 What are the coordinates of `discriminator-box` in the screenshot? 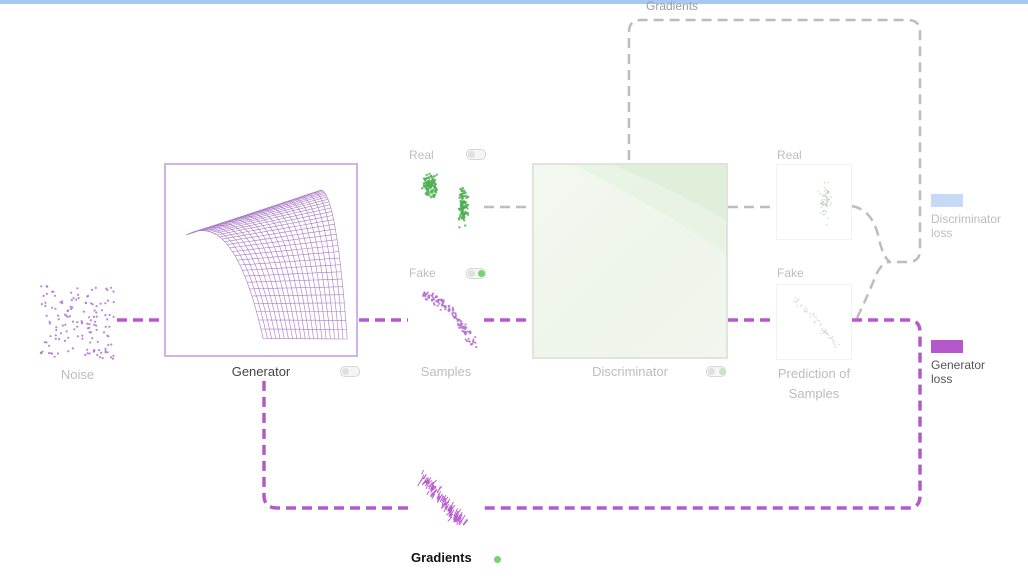 It's located at (630, 261).